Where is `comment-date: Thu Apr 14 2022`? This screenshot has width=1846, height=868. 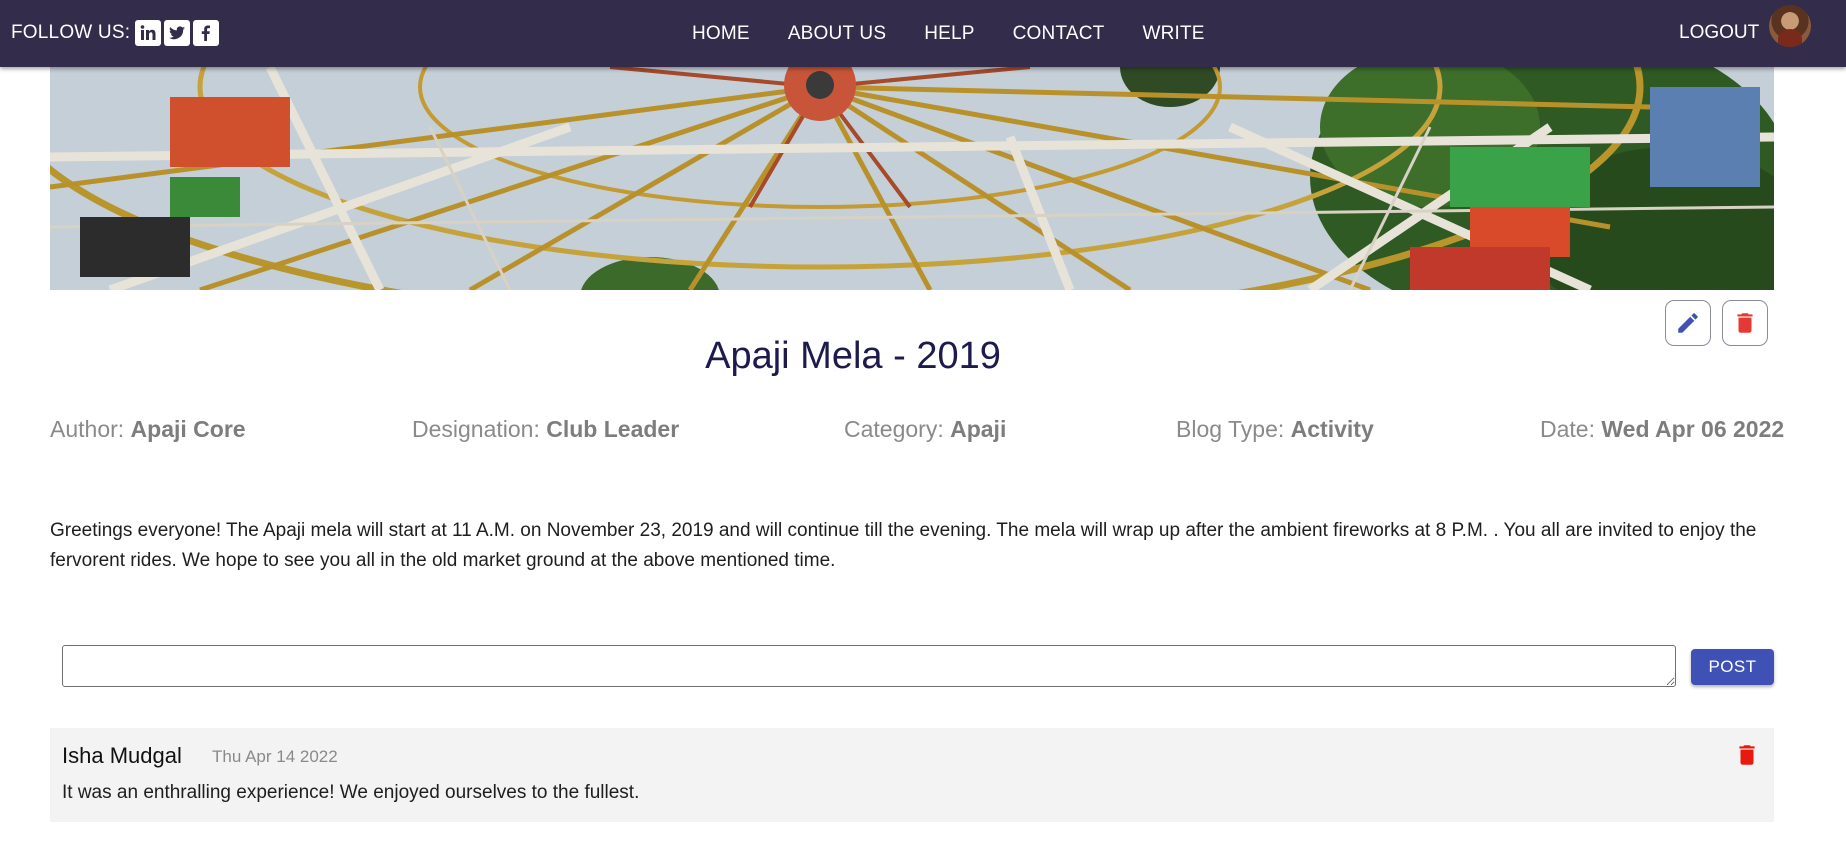
comment-date: Thu Apr 14 2022 is located at coordinates (275, 756).